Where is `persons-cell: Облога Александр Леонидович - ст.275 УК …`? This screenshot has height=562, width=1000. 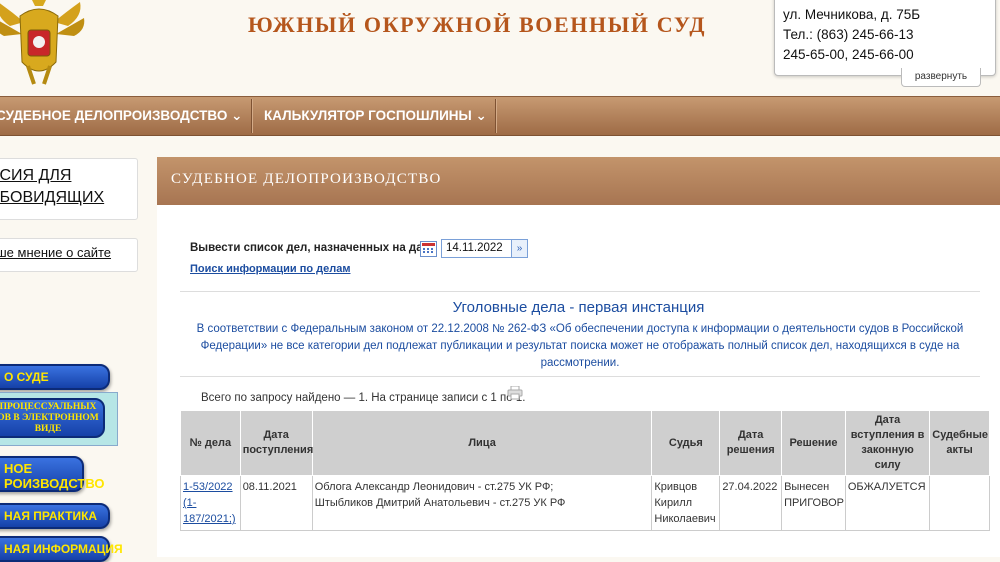 persons-cell: Облога Александр Леонидович - ст.275 УК … is located at coordinates (482, 503).